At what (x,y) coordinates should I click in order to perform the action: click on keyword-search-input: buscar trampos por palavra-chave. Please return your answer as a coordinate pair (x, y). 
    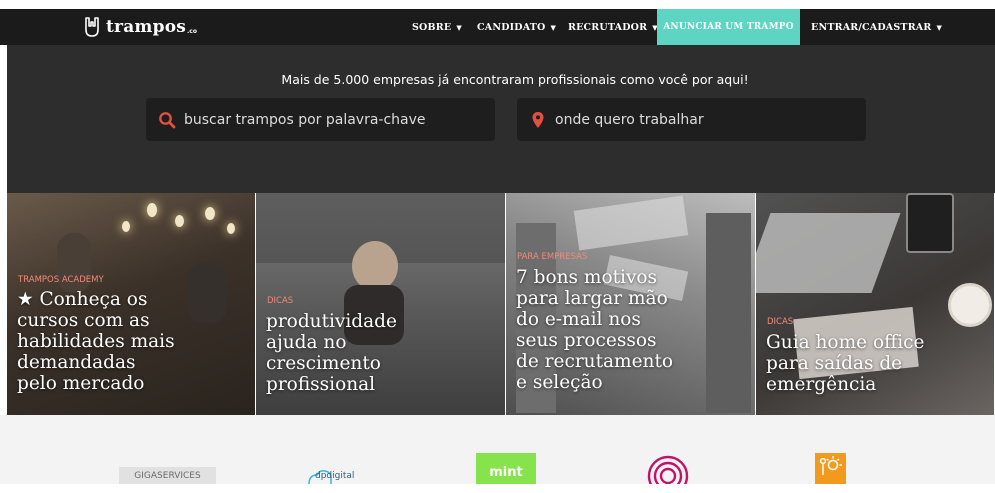
    Looking at the image, I should click on (320, 119).